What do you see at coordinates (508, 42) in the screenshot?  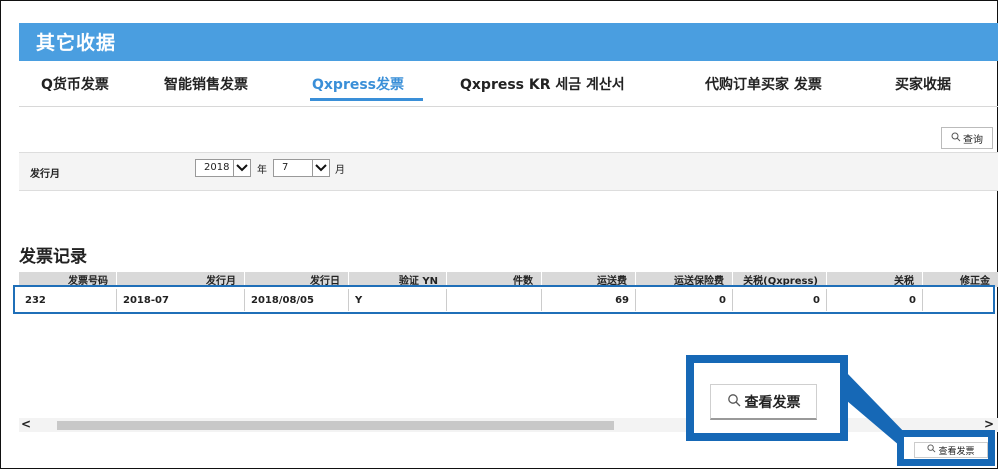 I see `header-bar: 其它收据` at bounding box center [508, 42].